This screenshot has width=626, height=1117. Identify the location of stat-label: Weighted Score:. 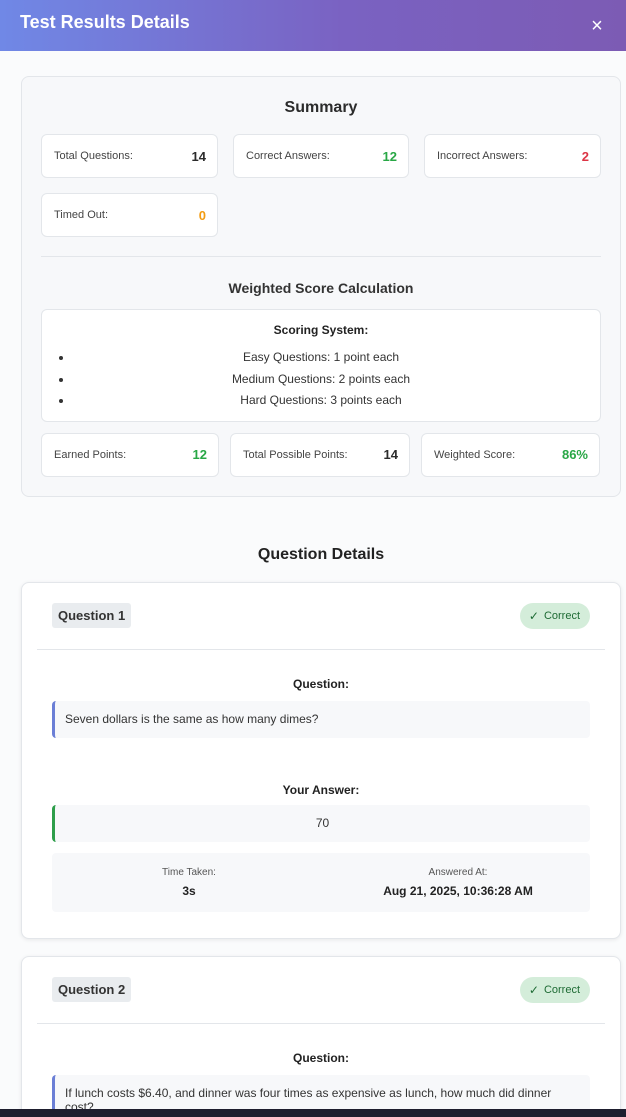
(475, 454).